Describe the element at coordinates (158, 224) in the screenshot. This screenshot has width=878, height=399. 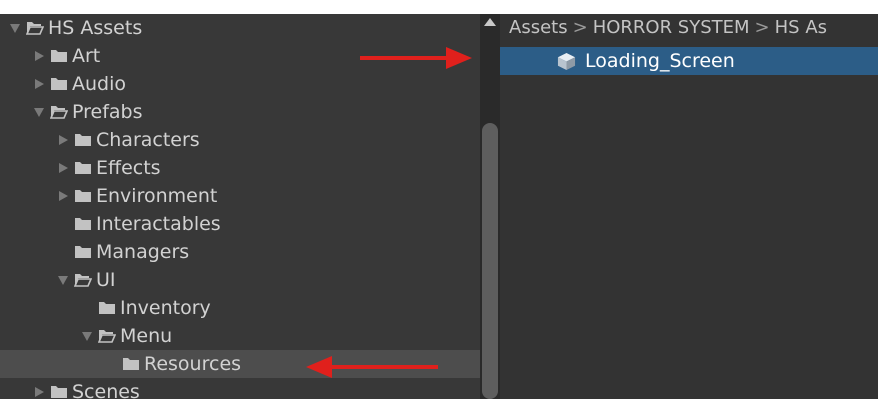
I see `tree-item-label: Interactables` at that location.